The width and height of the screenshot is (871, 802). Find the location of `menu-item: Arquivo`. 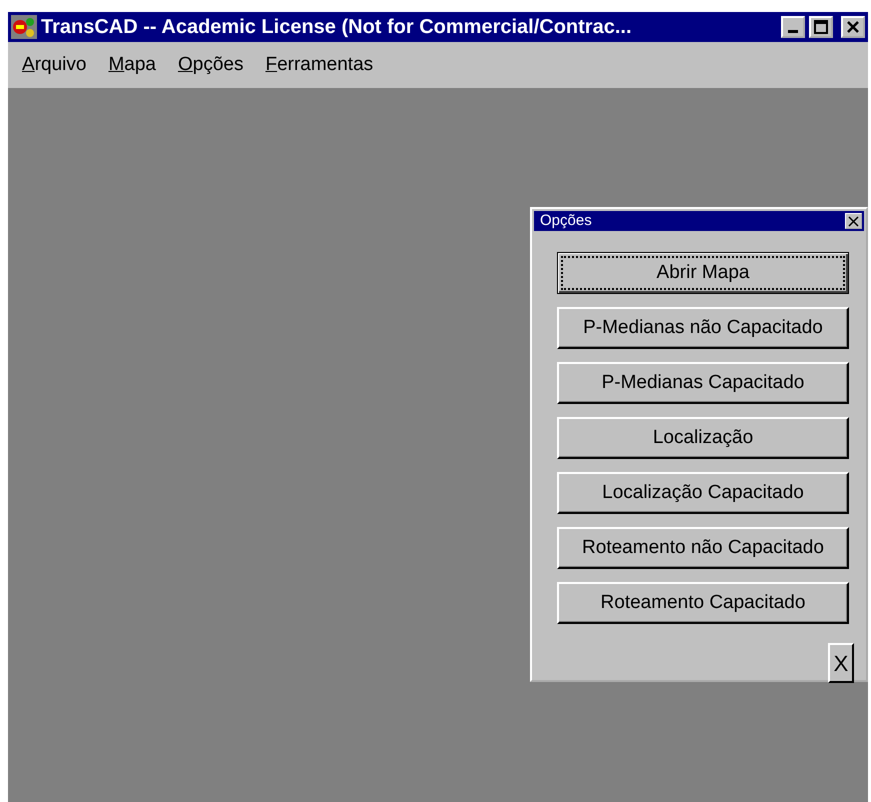

menu-item: Arquivo is located at coordinates (54, 65).